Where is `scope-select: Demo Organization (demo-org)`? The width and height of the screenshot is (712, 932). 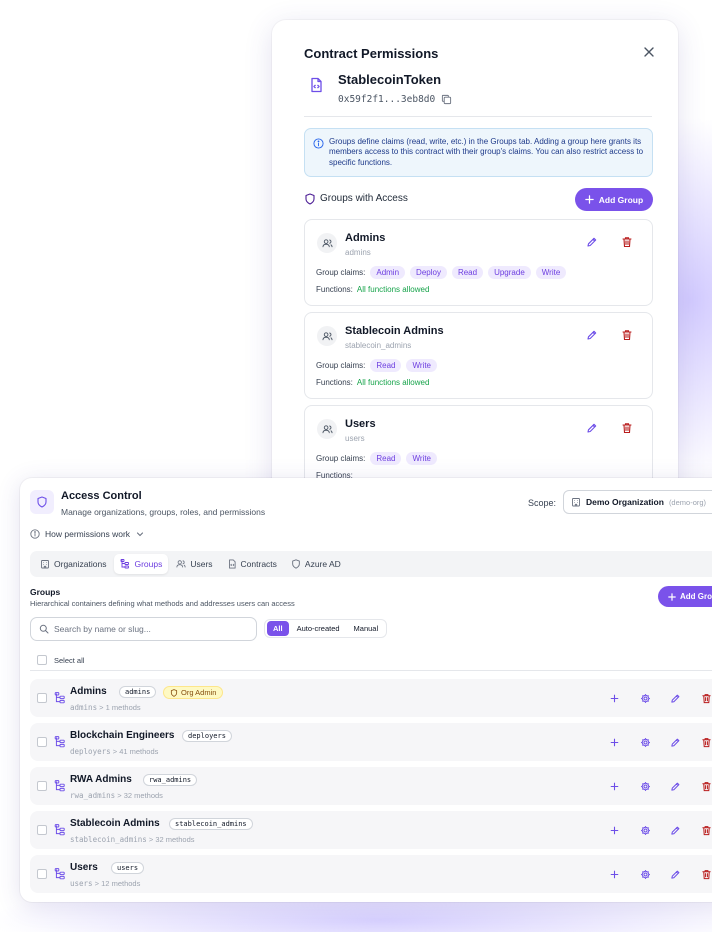 scope-select: Demo Organization (demo-org) is located at coordinates (637, 502).